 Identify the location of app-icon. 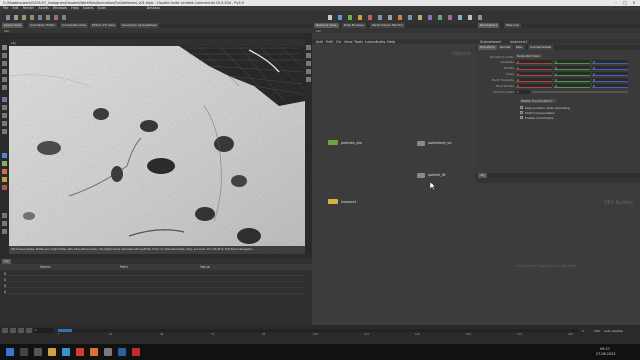
(108, 352).